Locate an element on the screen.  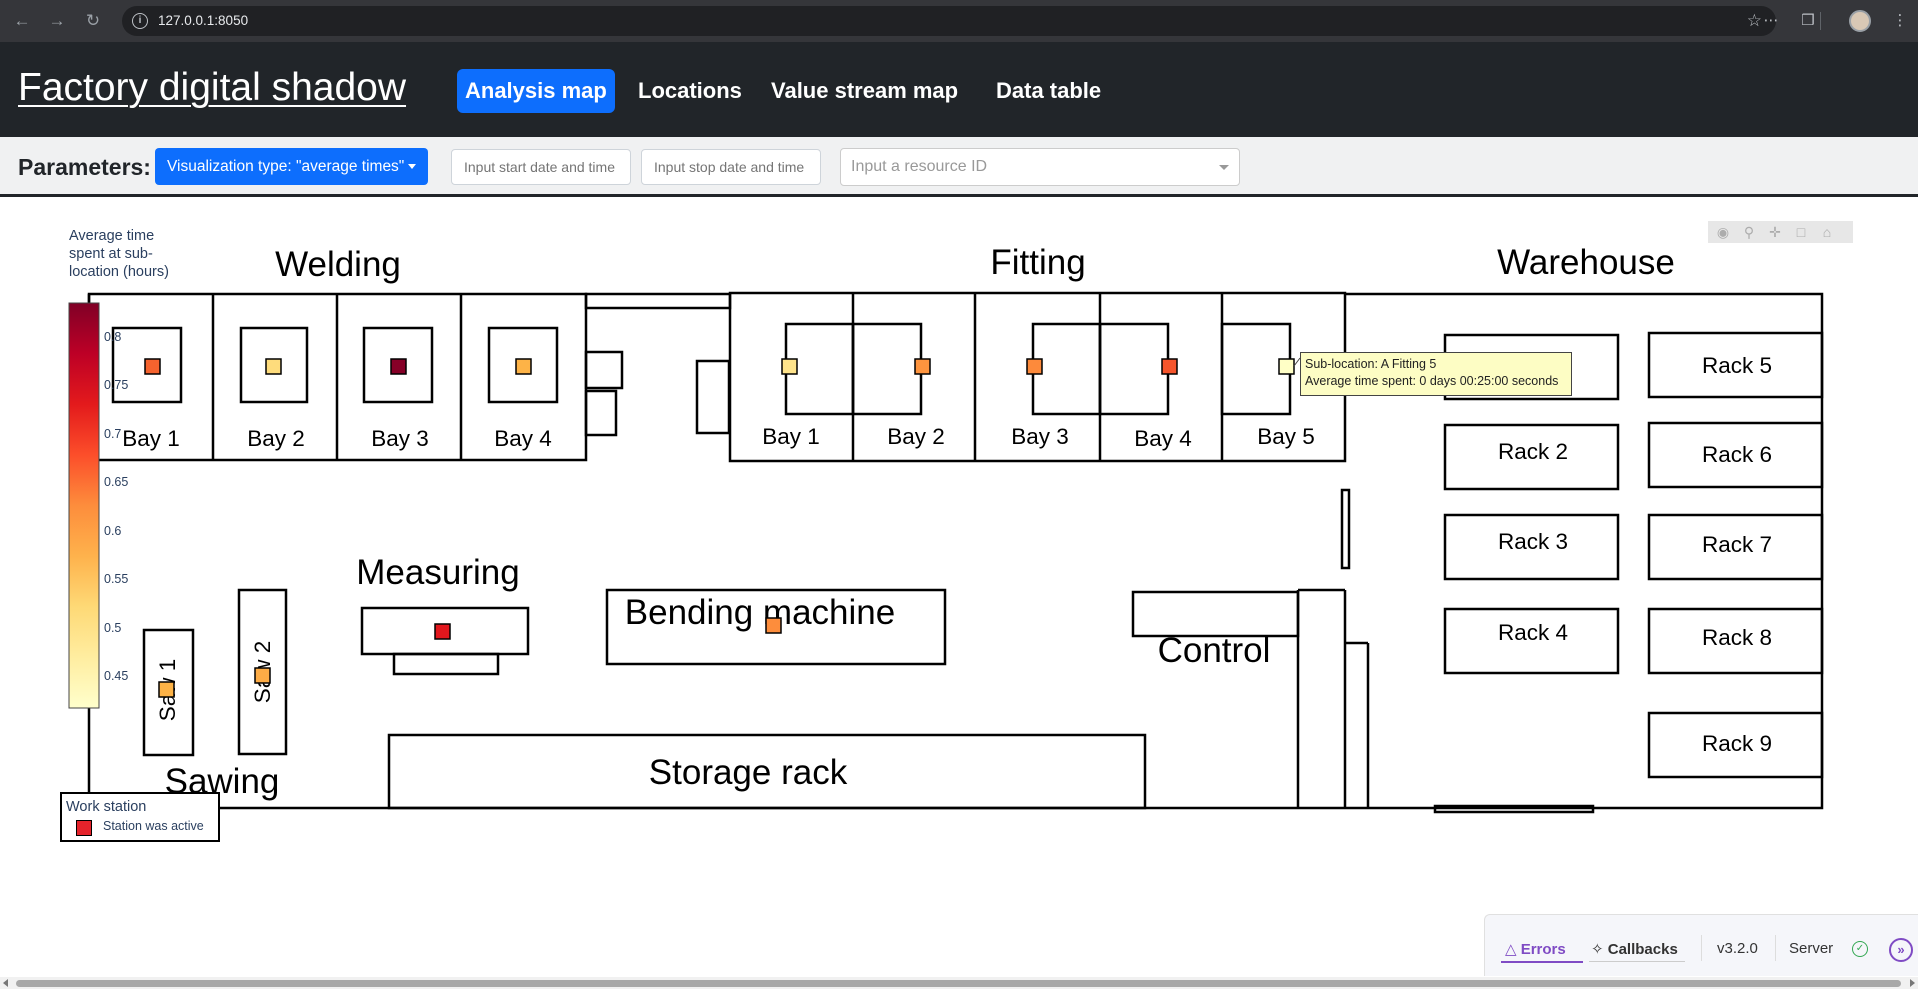
pan-icon: ✛ is located at coordinates (1775, 232).